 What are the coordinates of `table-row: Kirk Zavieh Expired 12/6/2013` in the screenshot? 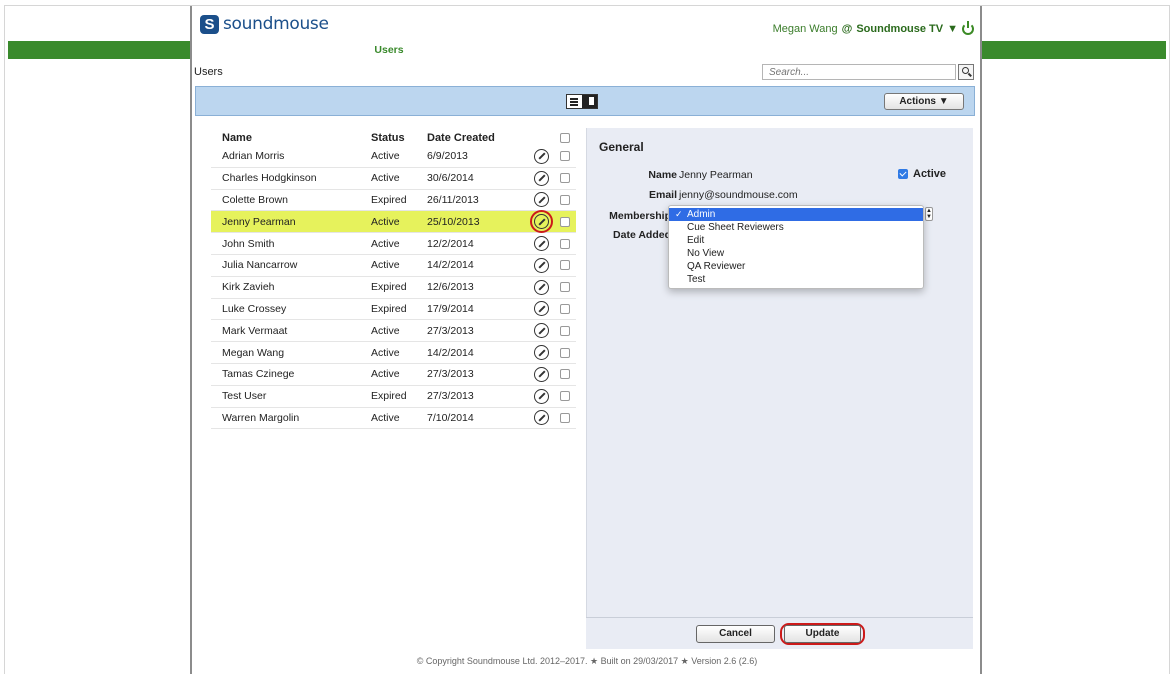 It's located at (393, 288).